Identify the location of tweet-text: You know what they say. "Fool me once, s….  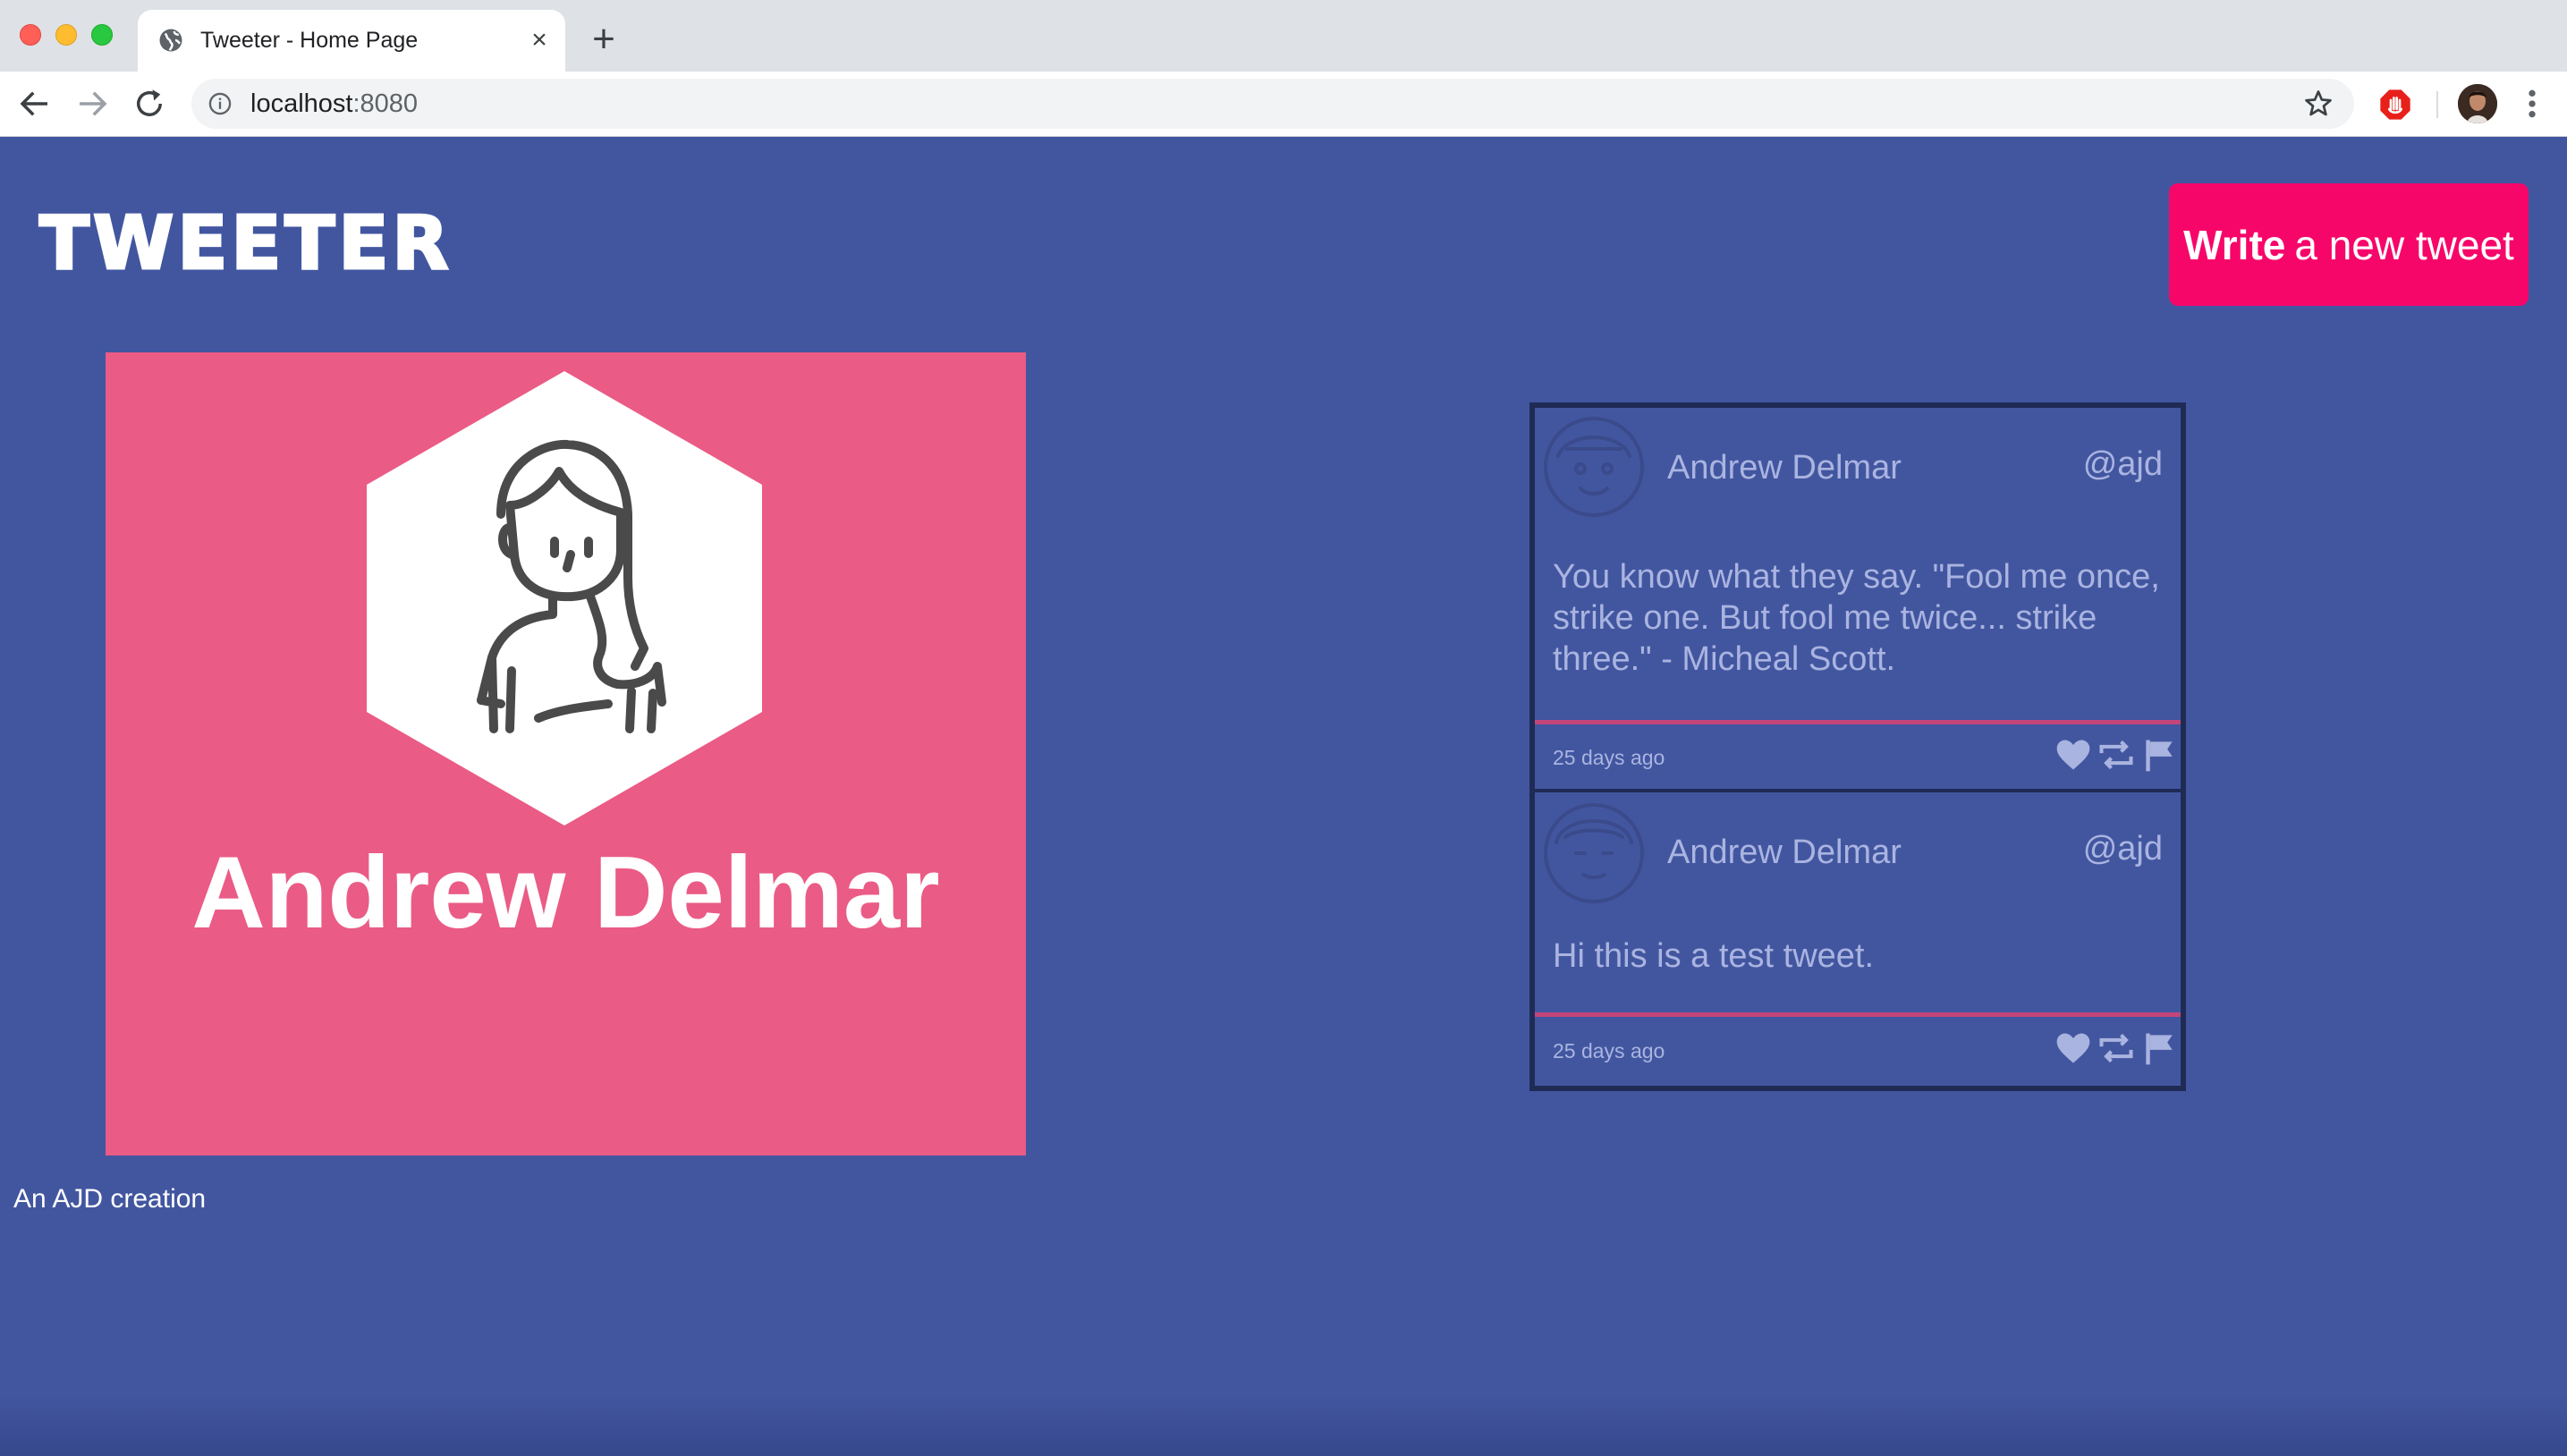
(1856, 618).